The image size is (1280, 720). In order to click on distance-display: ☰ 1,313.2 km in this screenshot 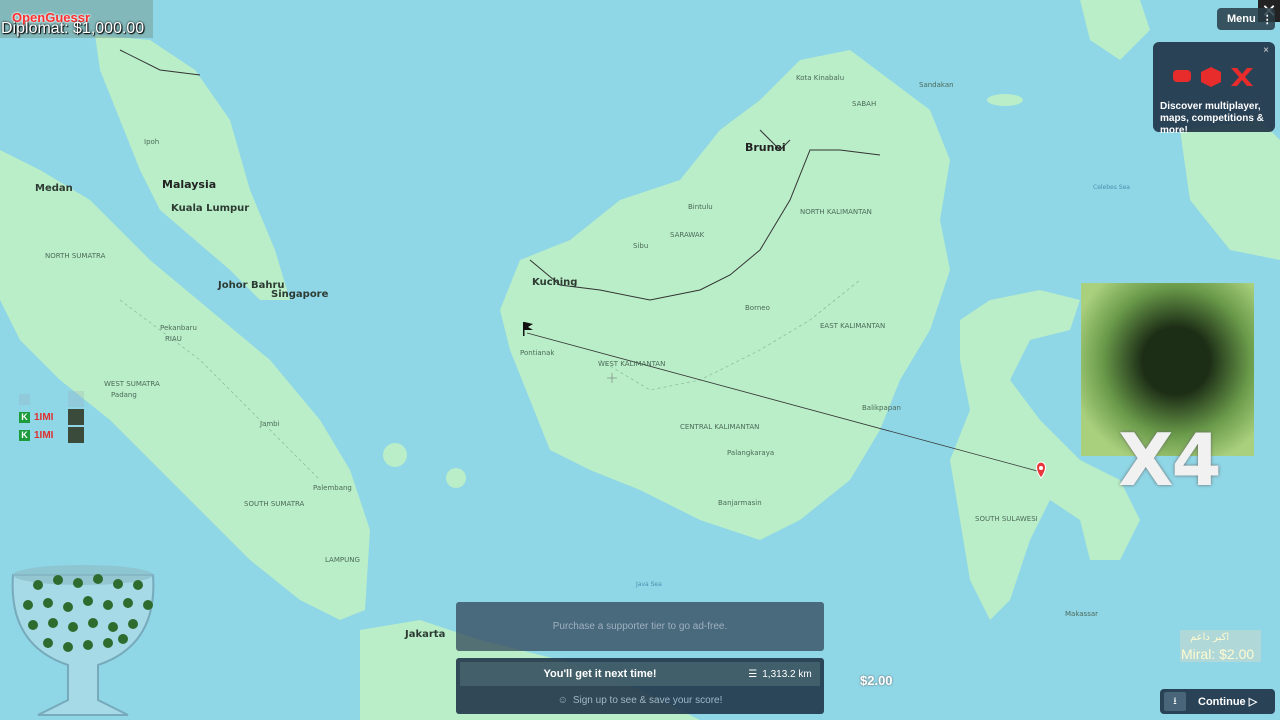, I will do `click(780, 674)`.